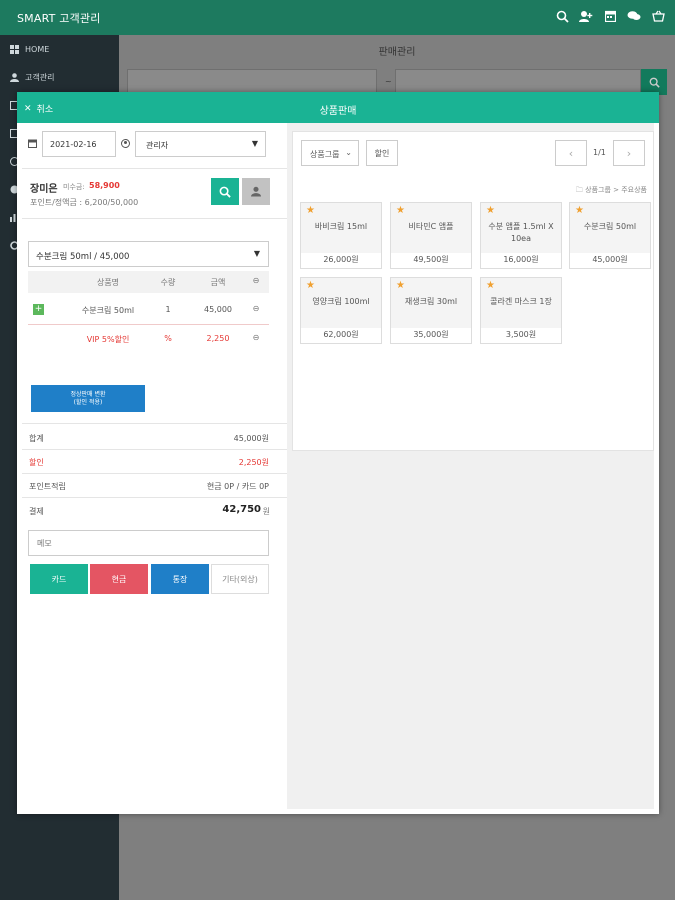 The height and width of the screenshot is (900, 675). Describe the element at coordinates (200, 144) in the screenshot. I see `staff-select: 관리자 ▼` at that location.